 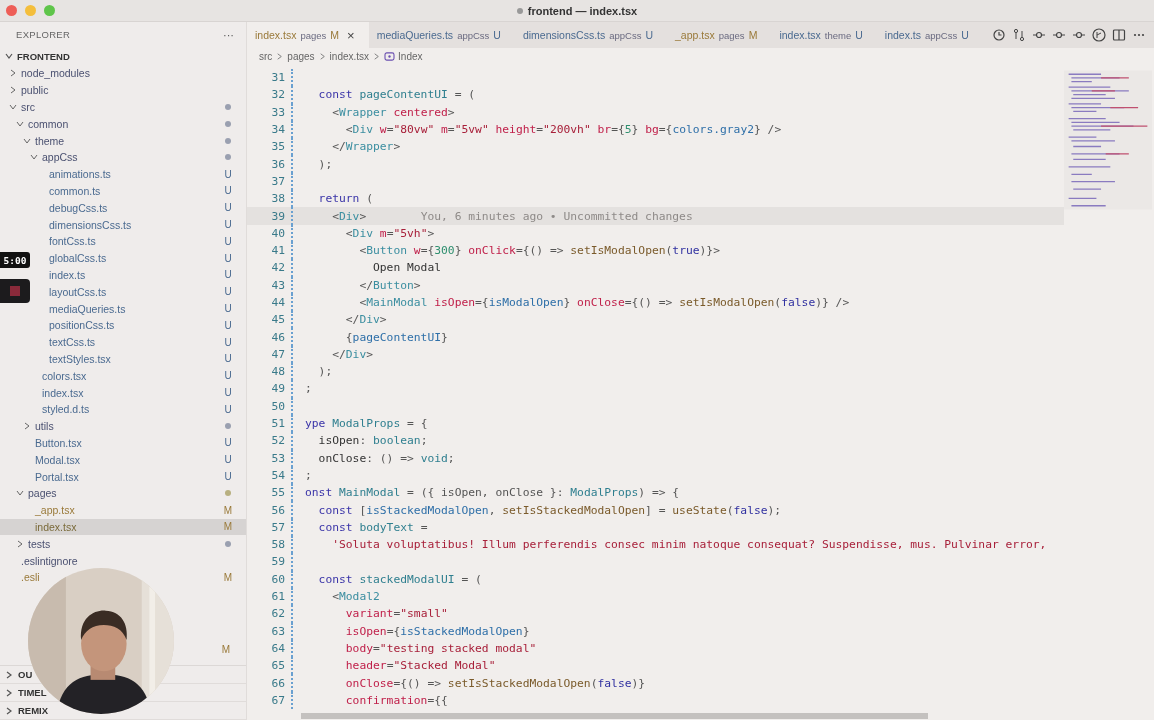 What do you see at coordinates (349, 56) in the screenshot?
I see `breadcrumb: index.tsx` at bounding box center [349, 56].